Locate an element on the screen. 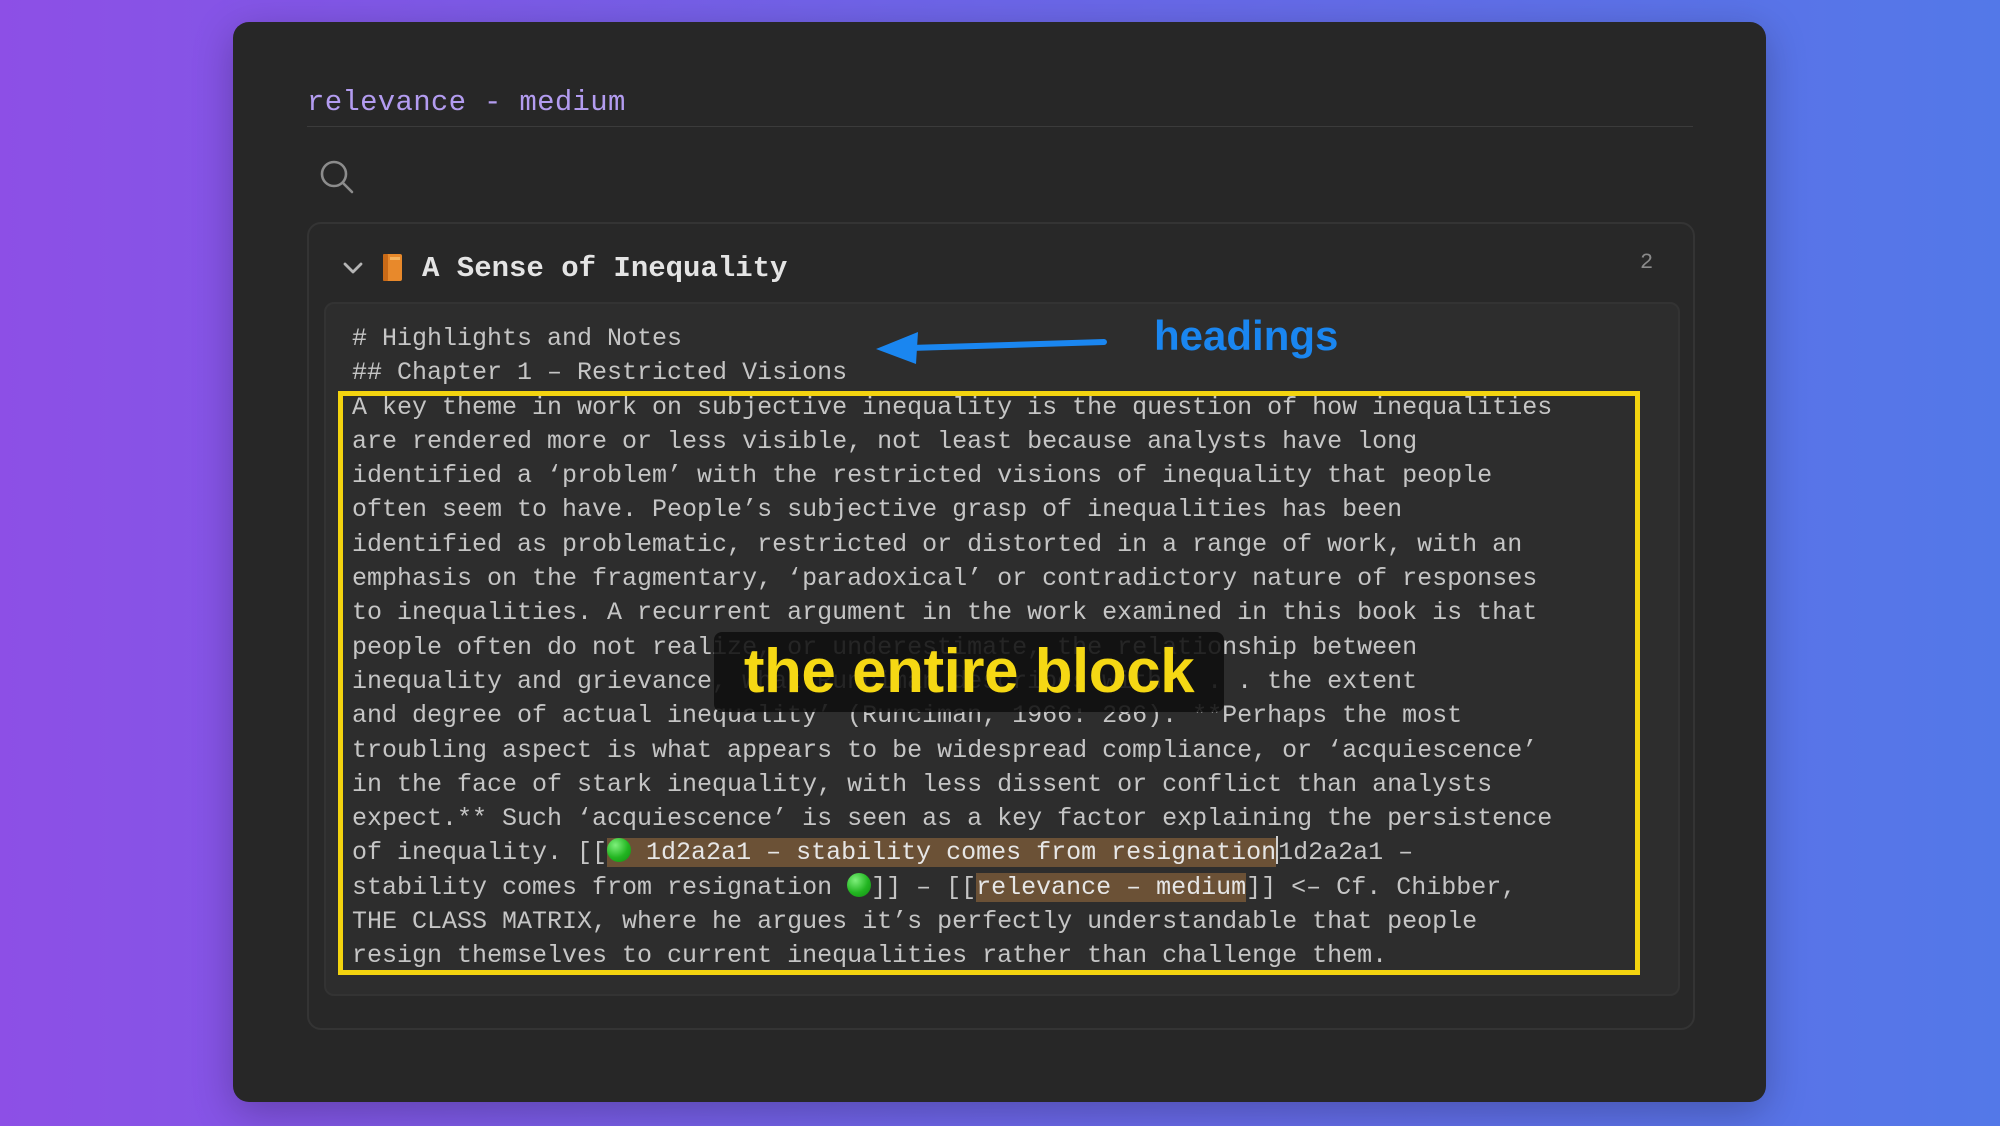 The height and width of the screenshot is (1126, 2000). heading-line: # Highlights and Notes is located at coordinates (517, 338).